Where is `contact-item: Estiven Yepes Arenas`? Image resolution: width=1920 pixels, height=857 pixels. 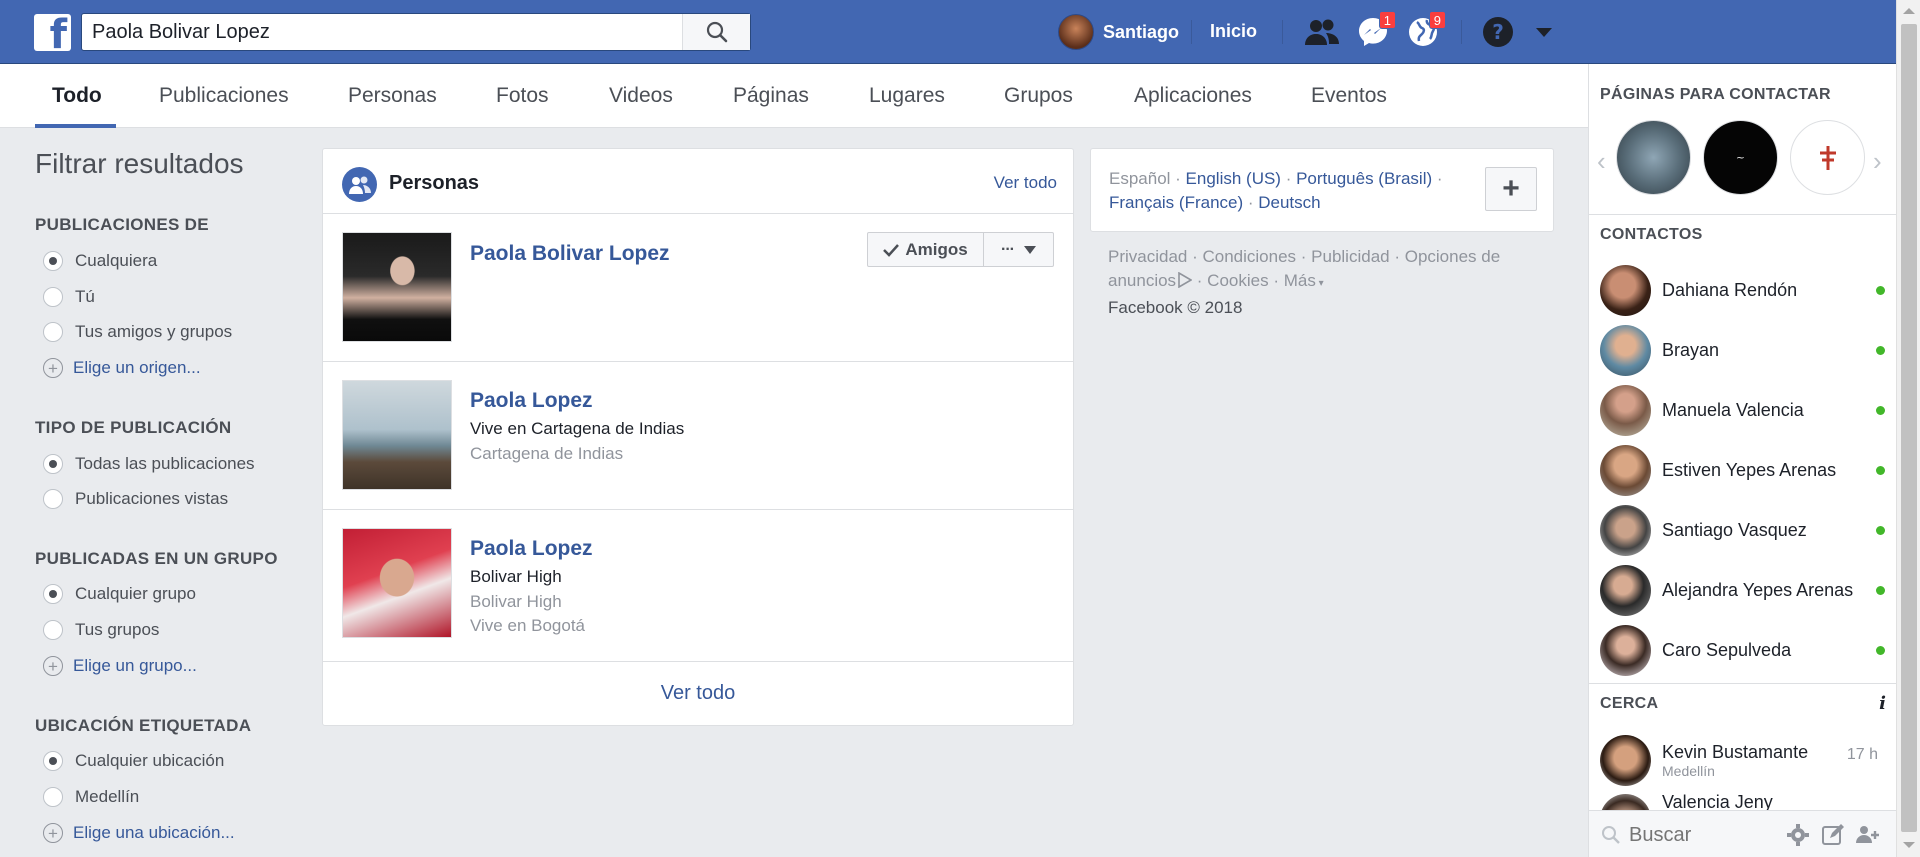
contact-item: Estiven Yepes Arenas is located at coordinates (1745, 470).